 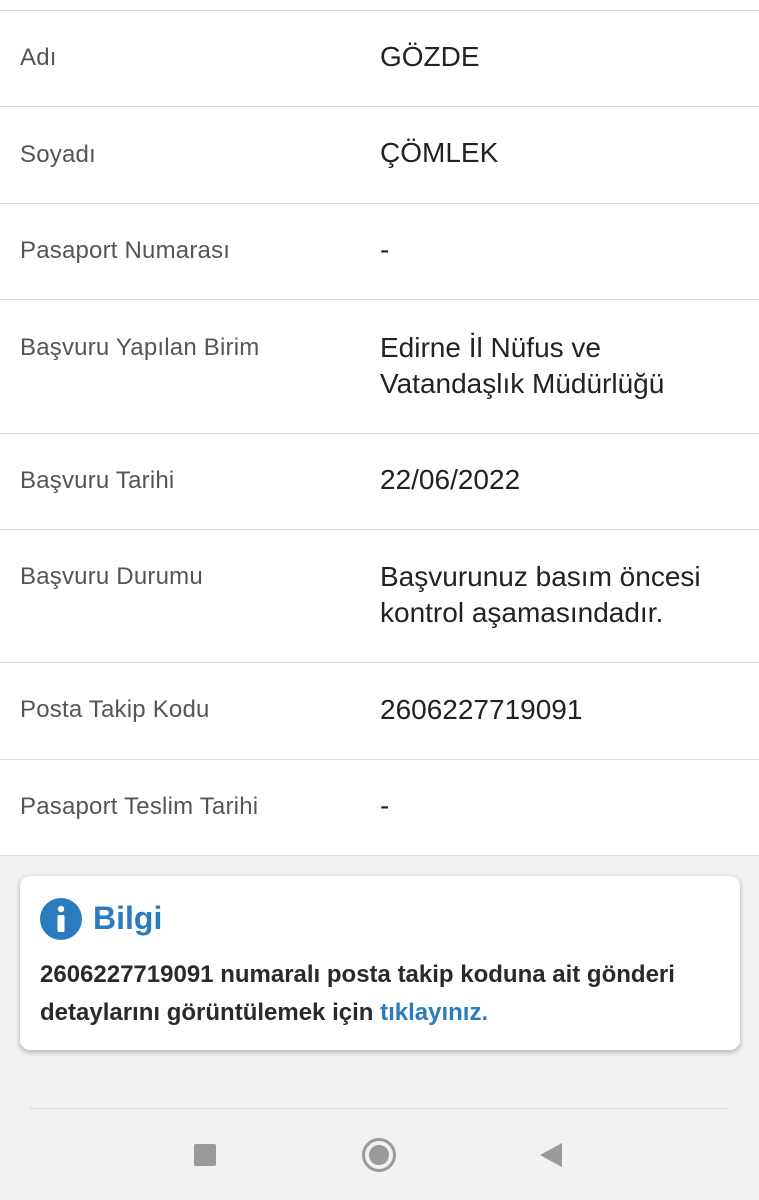 I want to click on detail-label: Başvuru Yapılan Birim, so click(x=140, y=347).